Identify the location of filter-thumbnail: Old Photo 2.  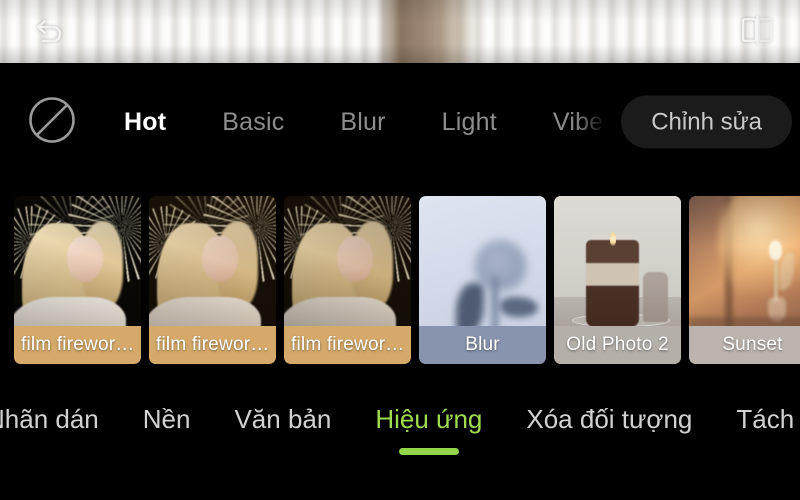
(617, 280).